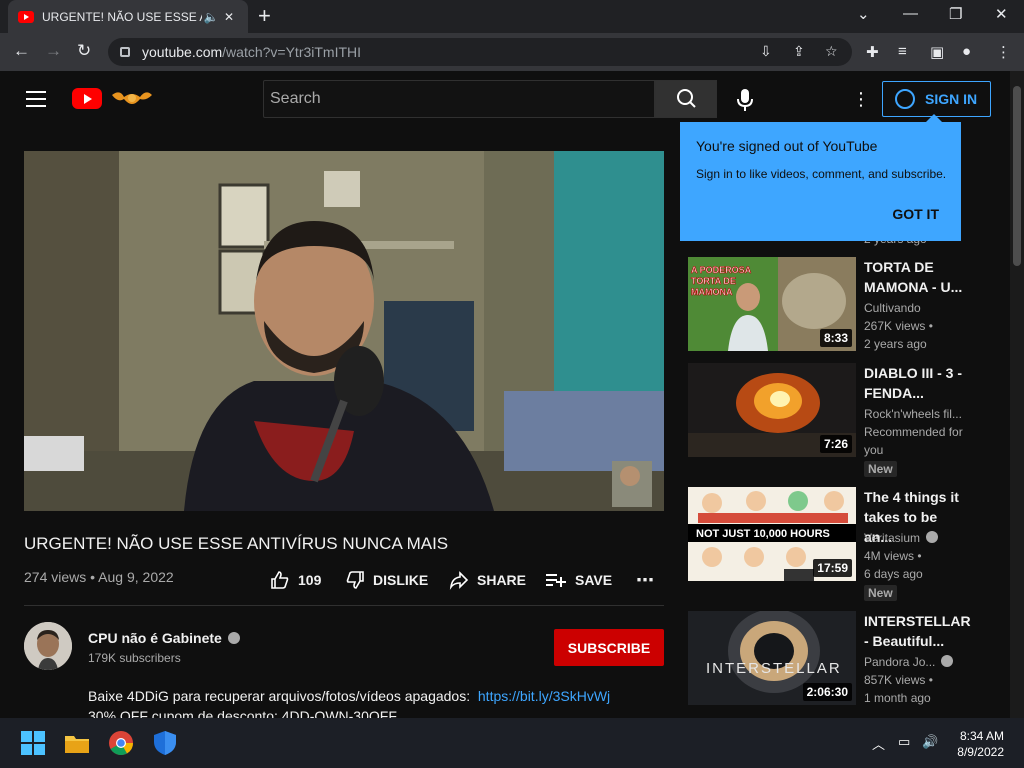 The width and height of the screenshot is (1024, 768). Describe the element at coordinates (898, 326) in the screenshot. I see `rec-views: 267K views •` at that location.